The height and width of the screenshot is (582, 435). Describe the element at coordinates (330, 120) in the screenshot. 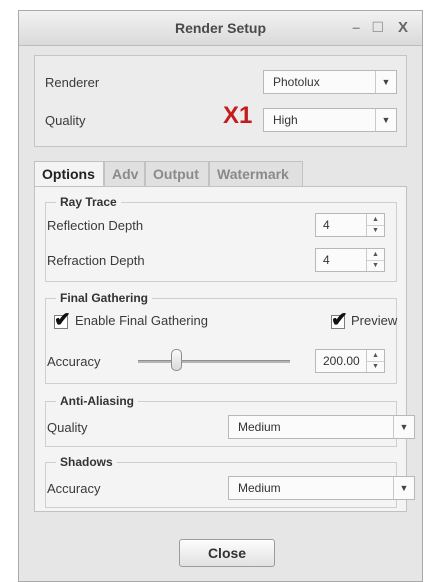

I see `quality-select: High ▼` at that location.